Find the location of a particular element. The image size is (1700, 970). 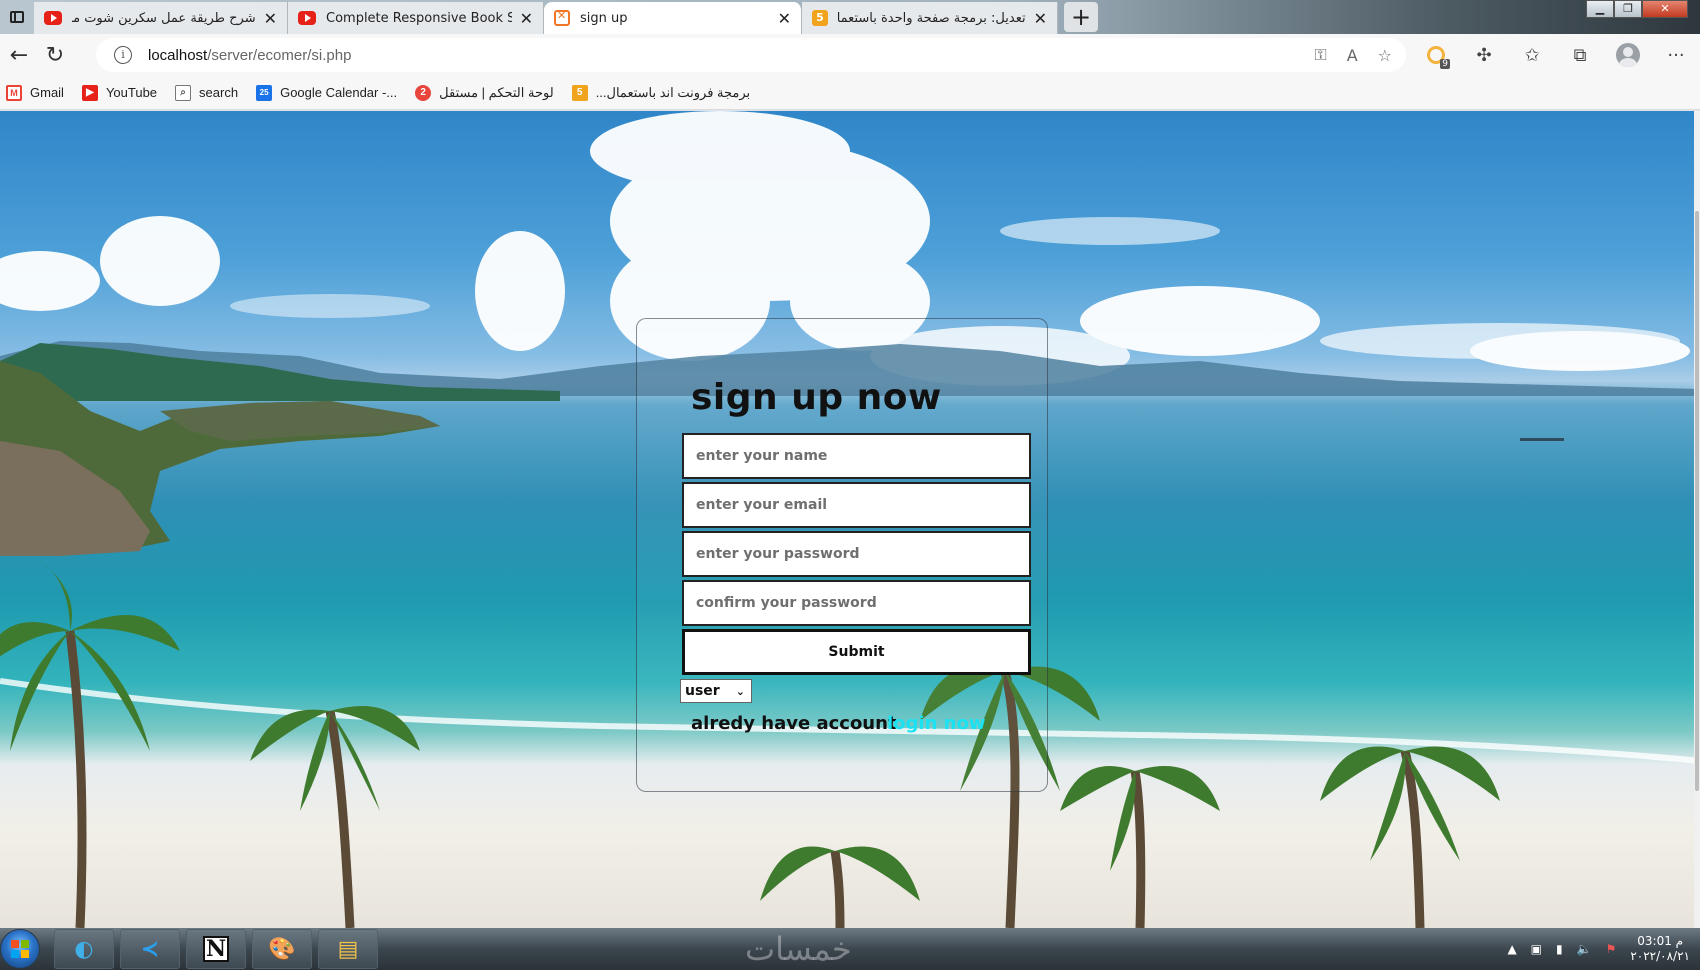

reload-icon: ↻ is located at coordinates (55, 55).